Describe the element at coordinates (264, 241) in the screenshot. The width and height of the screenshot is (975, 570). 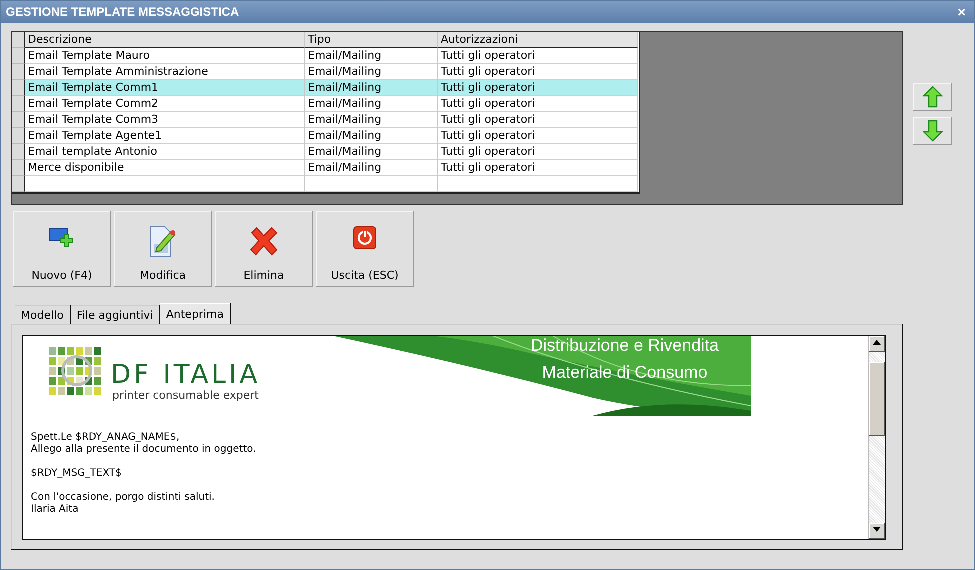
I see `delete-x-icon` at that location.